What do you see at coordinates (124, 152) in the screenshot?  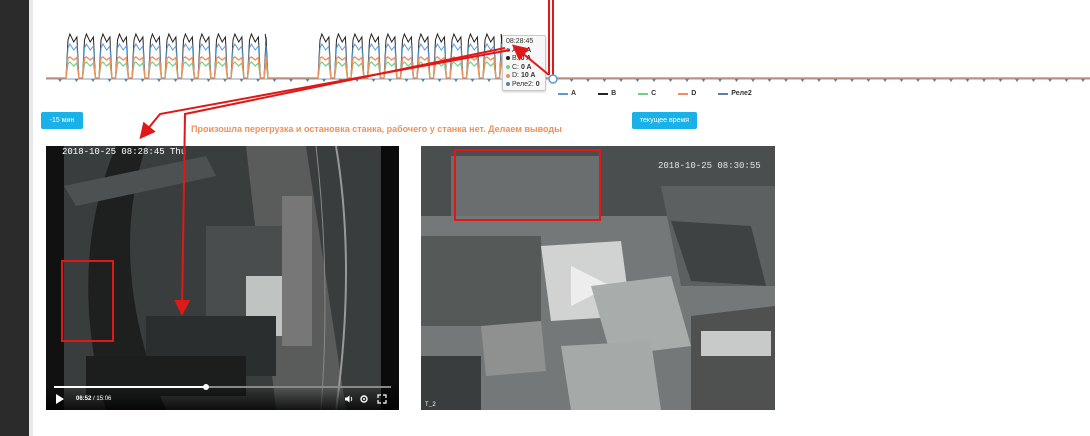 I see `video-left-timestamp: 2018-10-25 08:28:45 Thu` at bounding box center [124, 152].